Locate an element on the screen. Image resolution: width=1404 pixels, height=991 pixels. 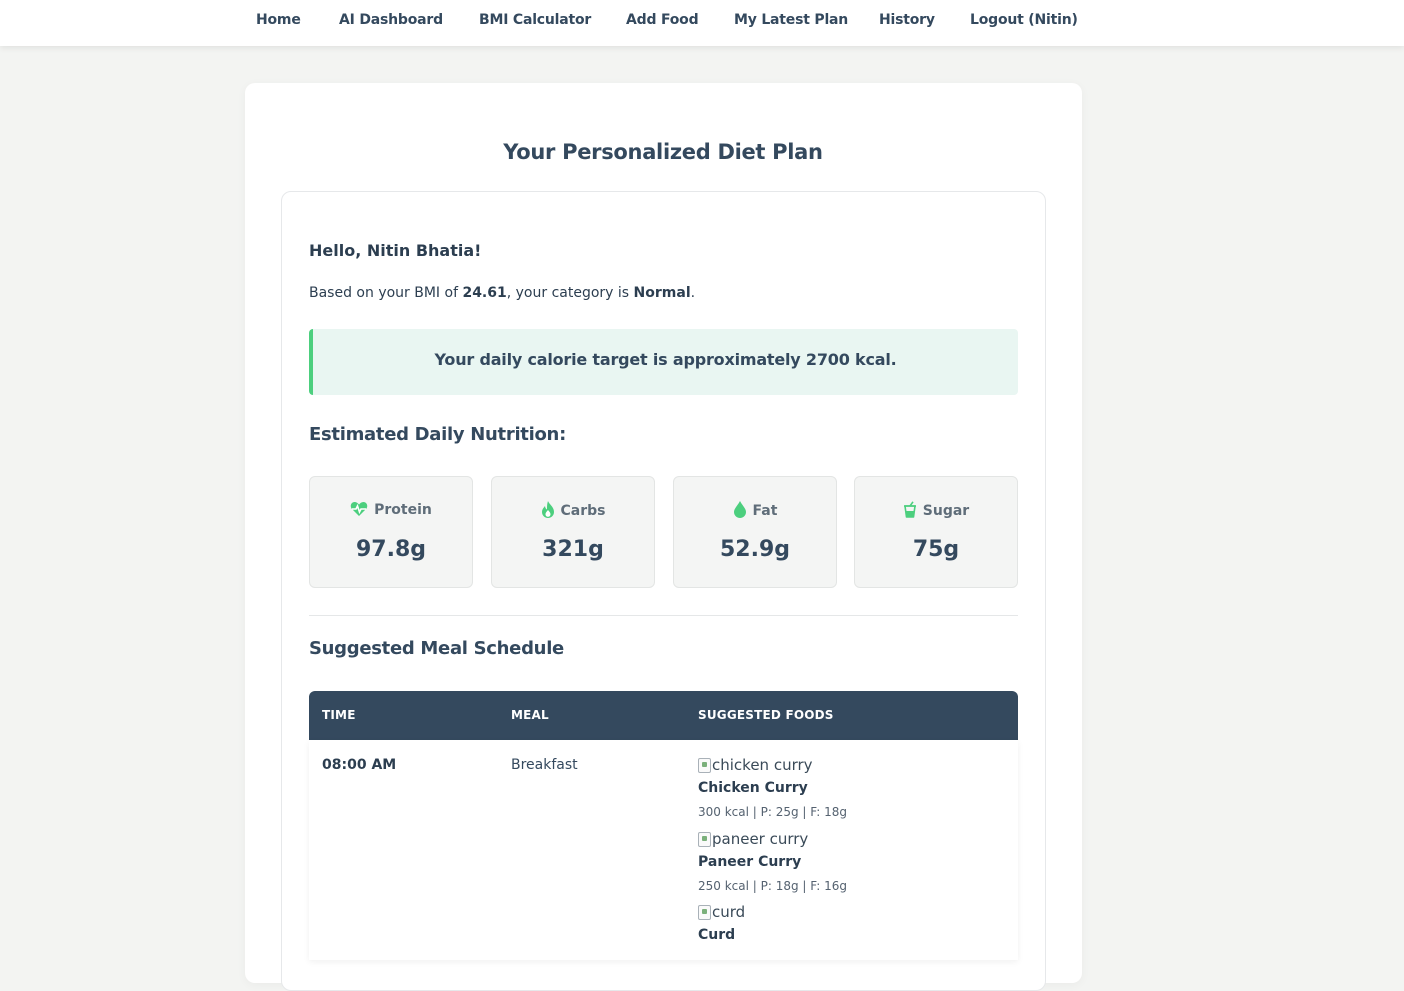
page-title: Your Personalized Diet Plan is located at coordinates (663, 152).